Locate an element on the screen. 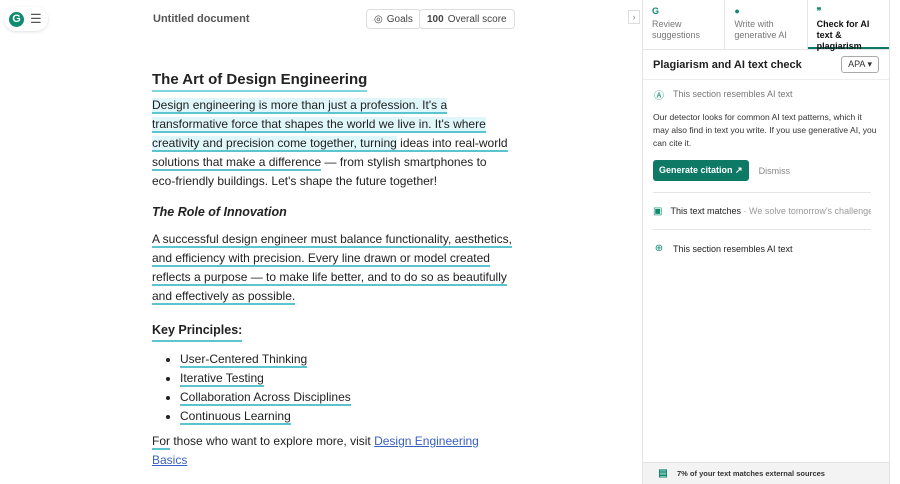 This screenshot has height=484, width=900. goals-button: ◎ Goals is located at coordinates (393, 19).